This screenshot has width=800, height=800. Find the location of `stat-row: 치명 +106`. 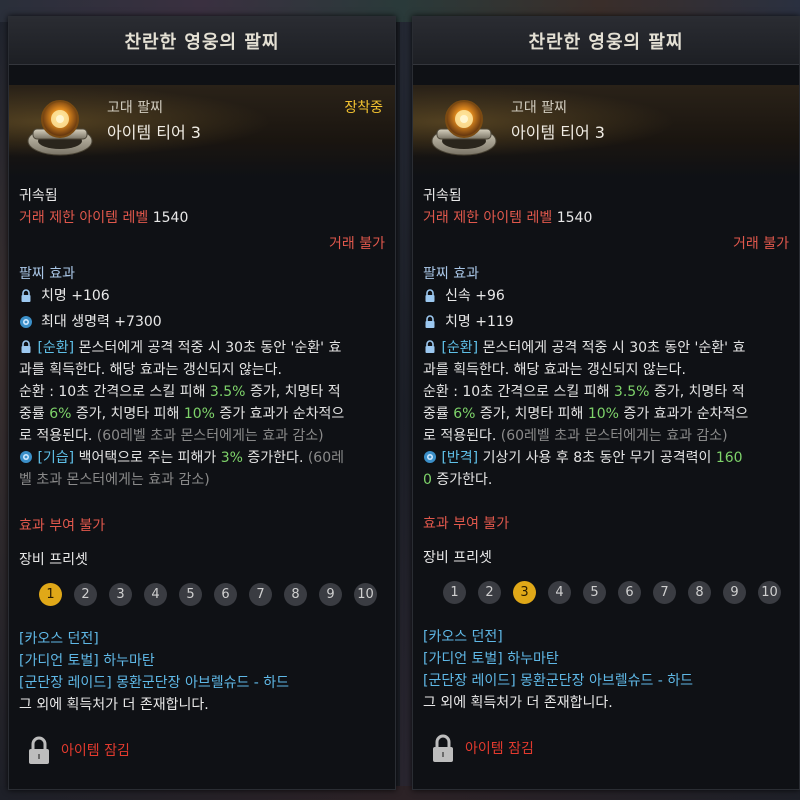

stat-row: 치명 +106 is located at coordinates (202, 296).